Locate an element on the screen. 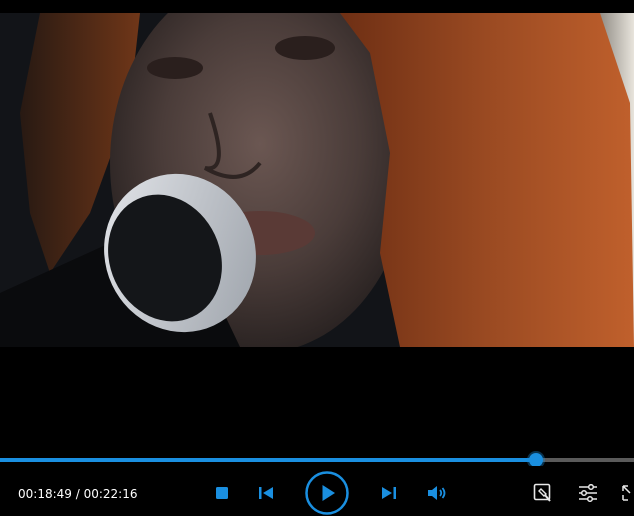 The width and height of the screenshot is (634, 516). fullscreen-icon is located at coordinates (626, 493).